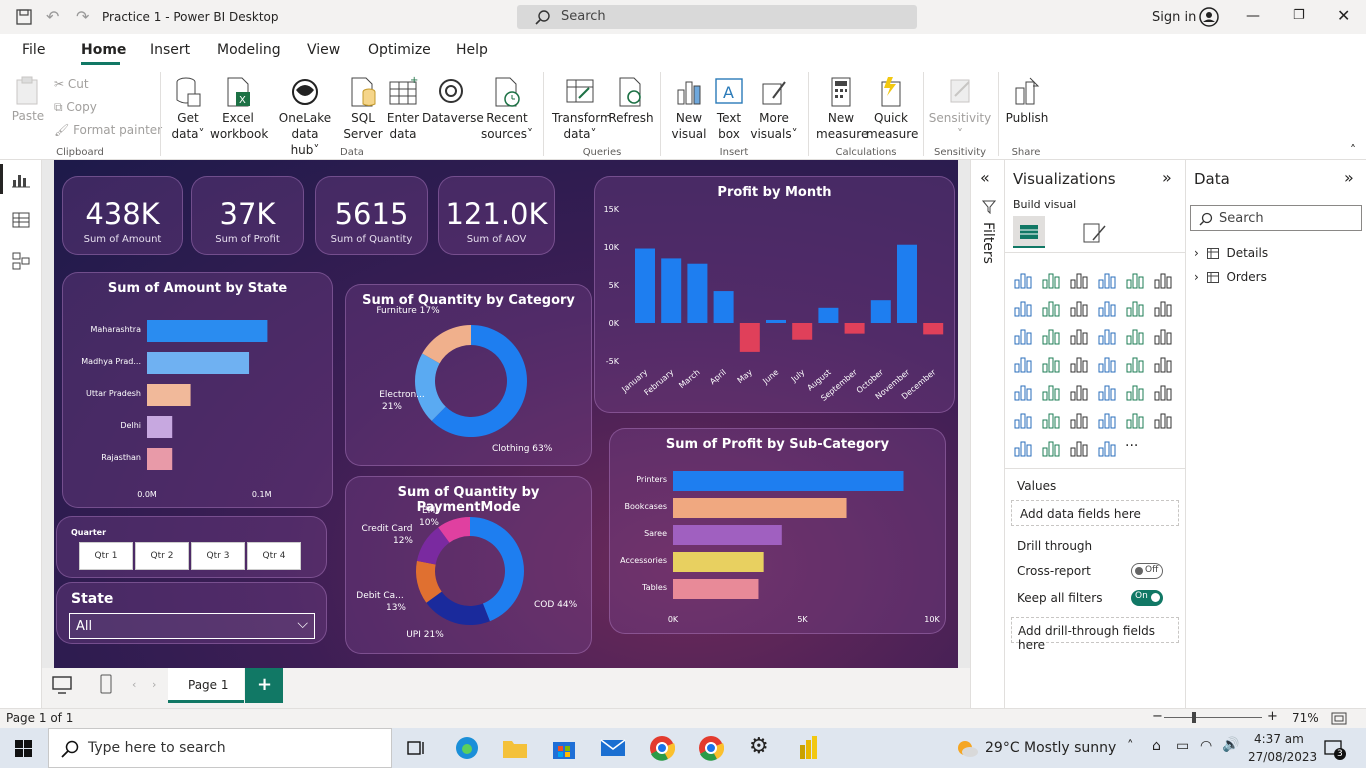 The image size is (1366, 768). I want to click on chevron-visual-icon, so click(1107, 448).